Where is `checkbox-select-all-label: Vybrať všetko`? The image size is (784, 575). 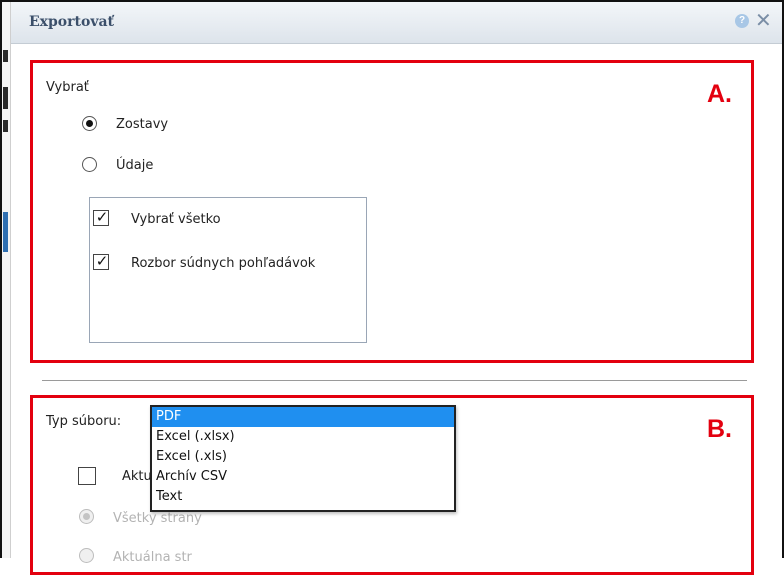 checkbox-select-all-label: Vybrať všetko is located at coordinates (176, 219).